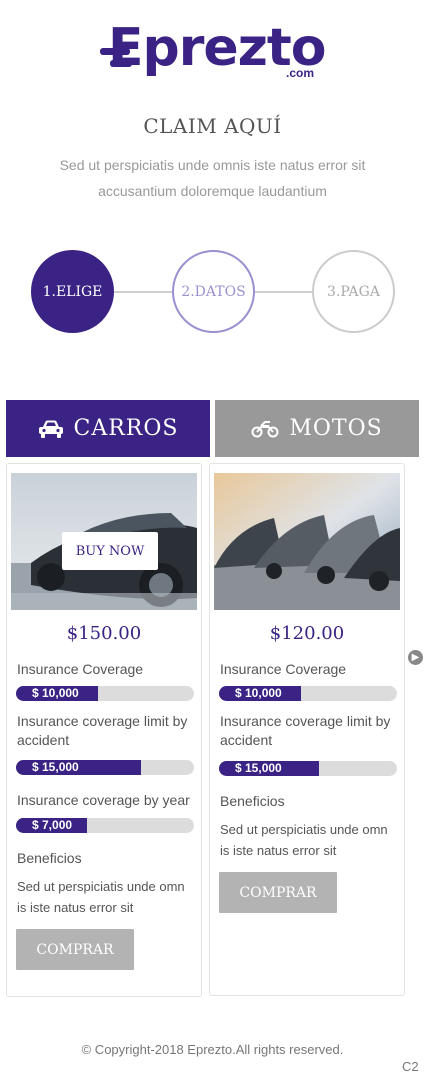 The height and width of the screenshot is (1083, 425). Describe the element at coordinates (300, 73) in the screenshot. I see `logo-domain: .com` at that location.